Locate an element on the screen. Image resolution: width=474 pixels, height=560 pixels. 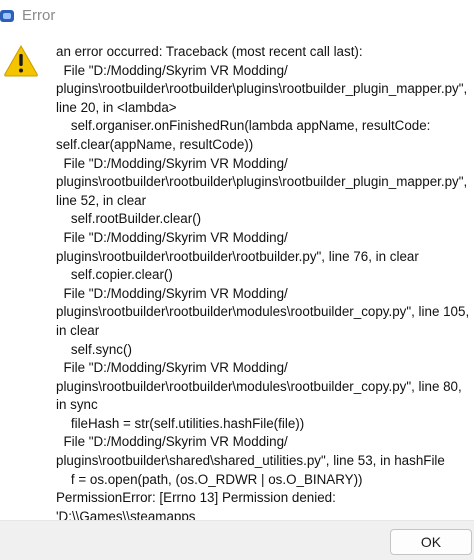
button-bar: OK is located at coordinates (237, 540).